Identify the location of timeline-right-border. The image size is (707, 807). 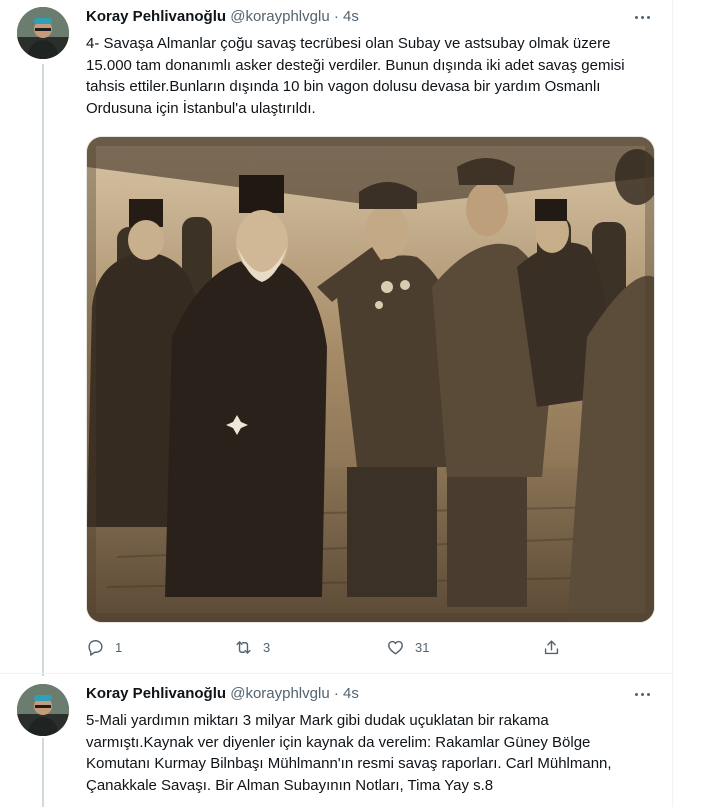
(672, 403).